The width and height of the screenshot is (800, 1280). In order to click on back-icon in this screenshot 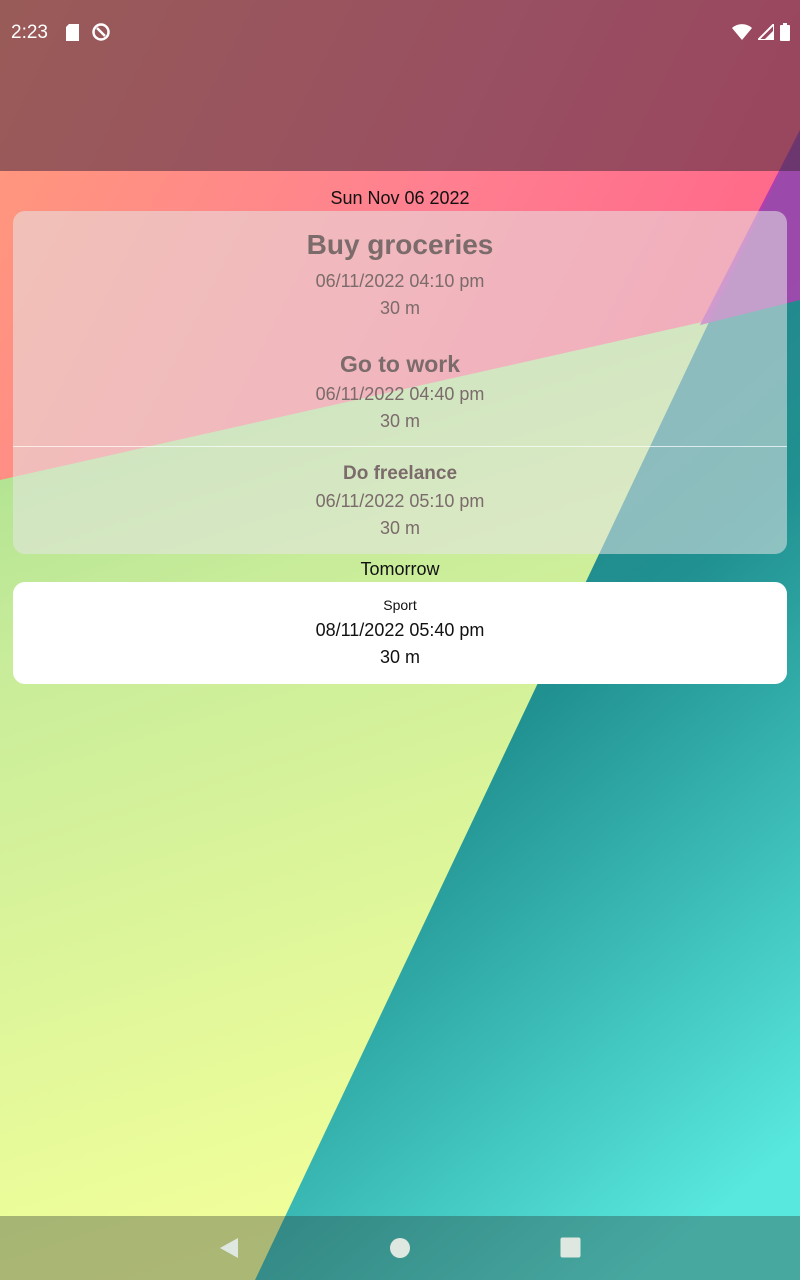, I will do `click(229, 1250)`.